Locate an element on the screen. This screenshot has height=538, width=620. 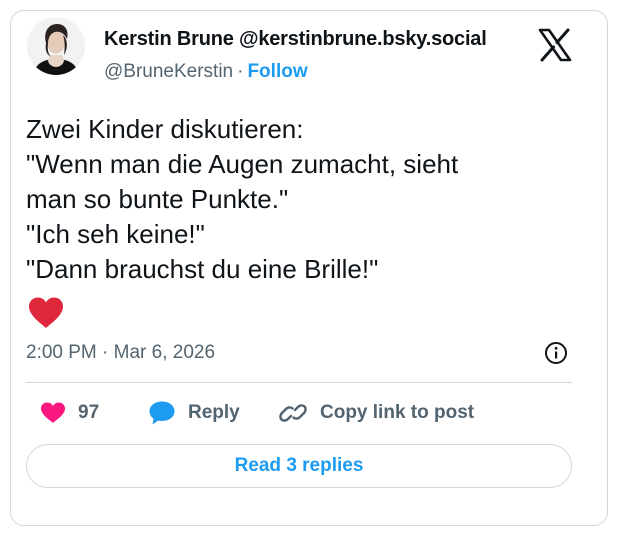
x-handle: @BruneKerstin is located at coordinates (168, 71).